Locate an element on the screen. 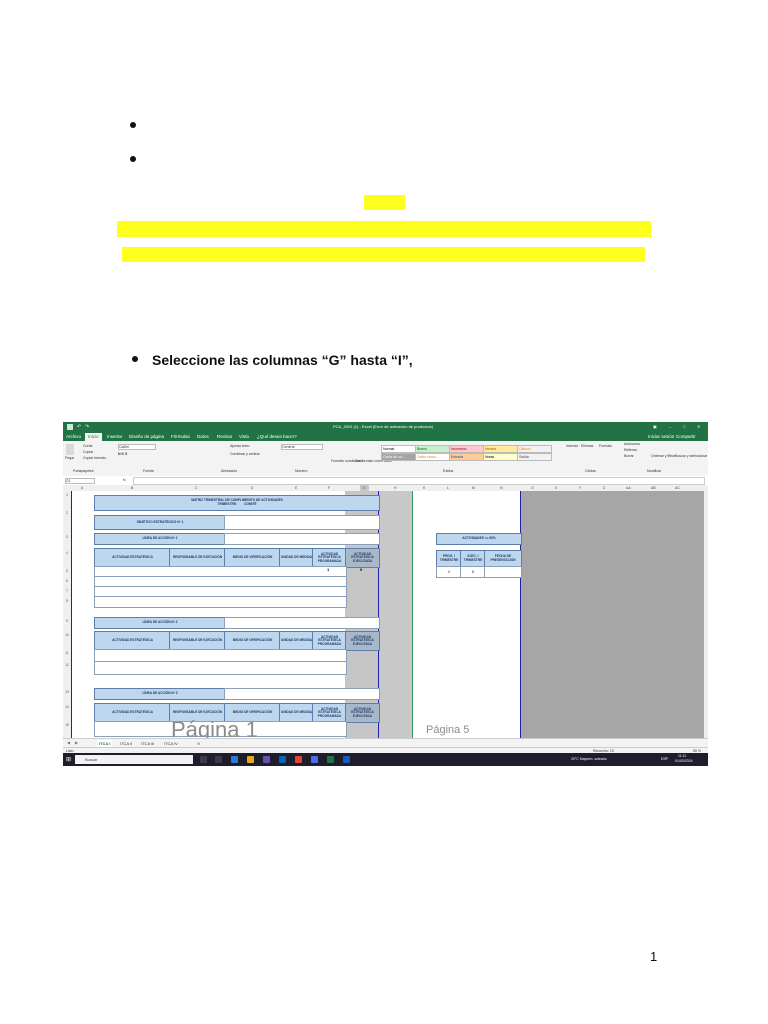 This screenshot has height=1024, width=768. tab-vista: Vista is located at coordinates (244, 437).